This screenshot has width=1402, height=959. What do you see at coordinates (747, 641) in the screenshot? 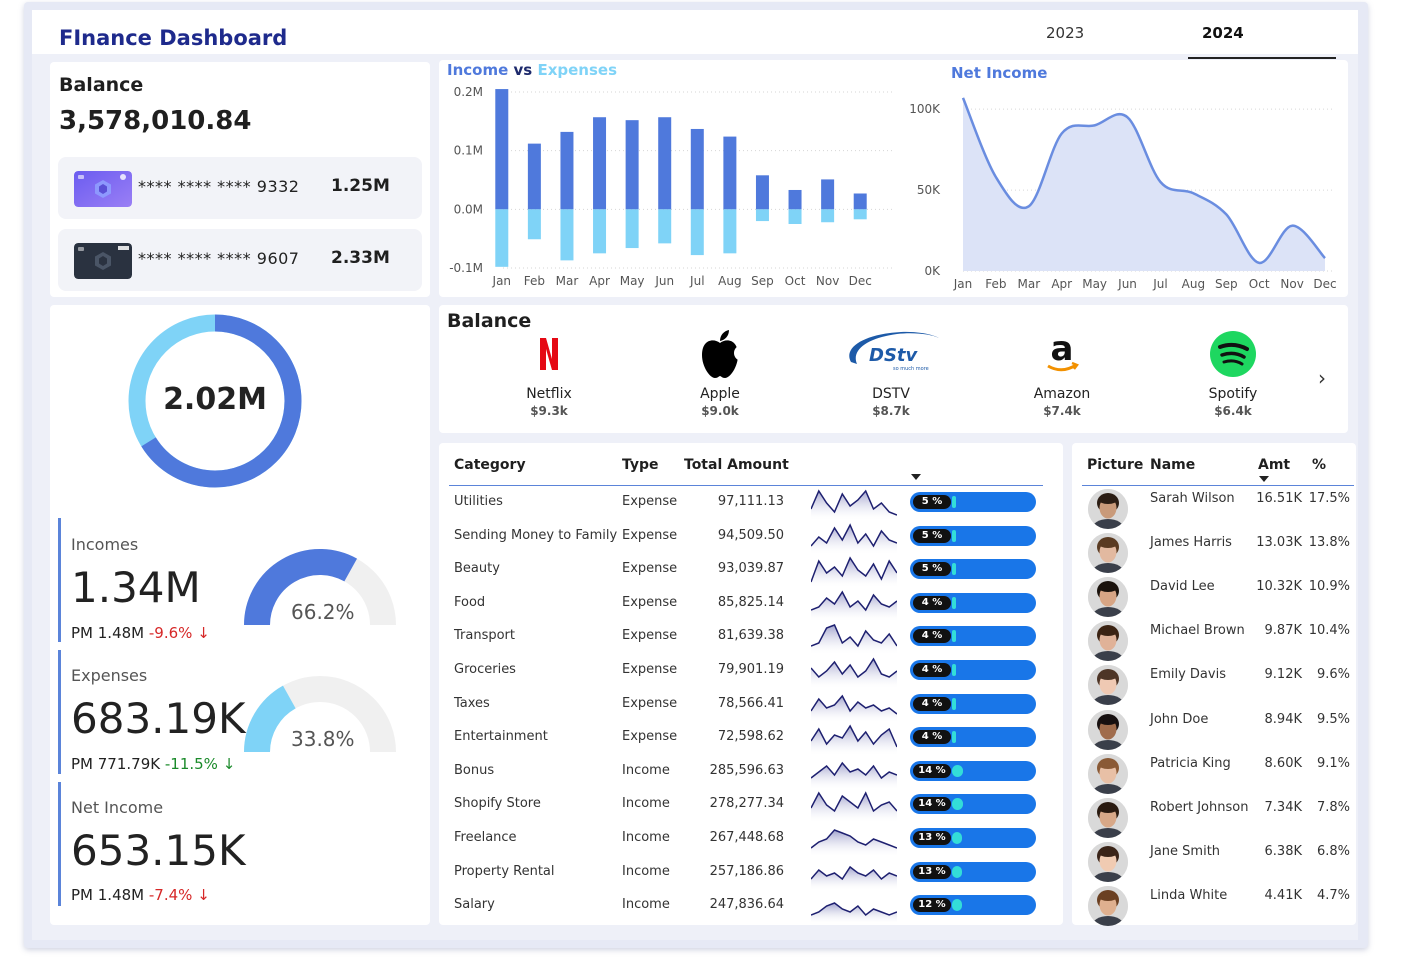
I see `table-row: Transport Expense 81,639.38 4 %` at bounding box center [747, 641].